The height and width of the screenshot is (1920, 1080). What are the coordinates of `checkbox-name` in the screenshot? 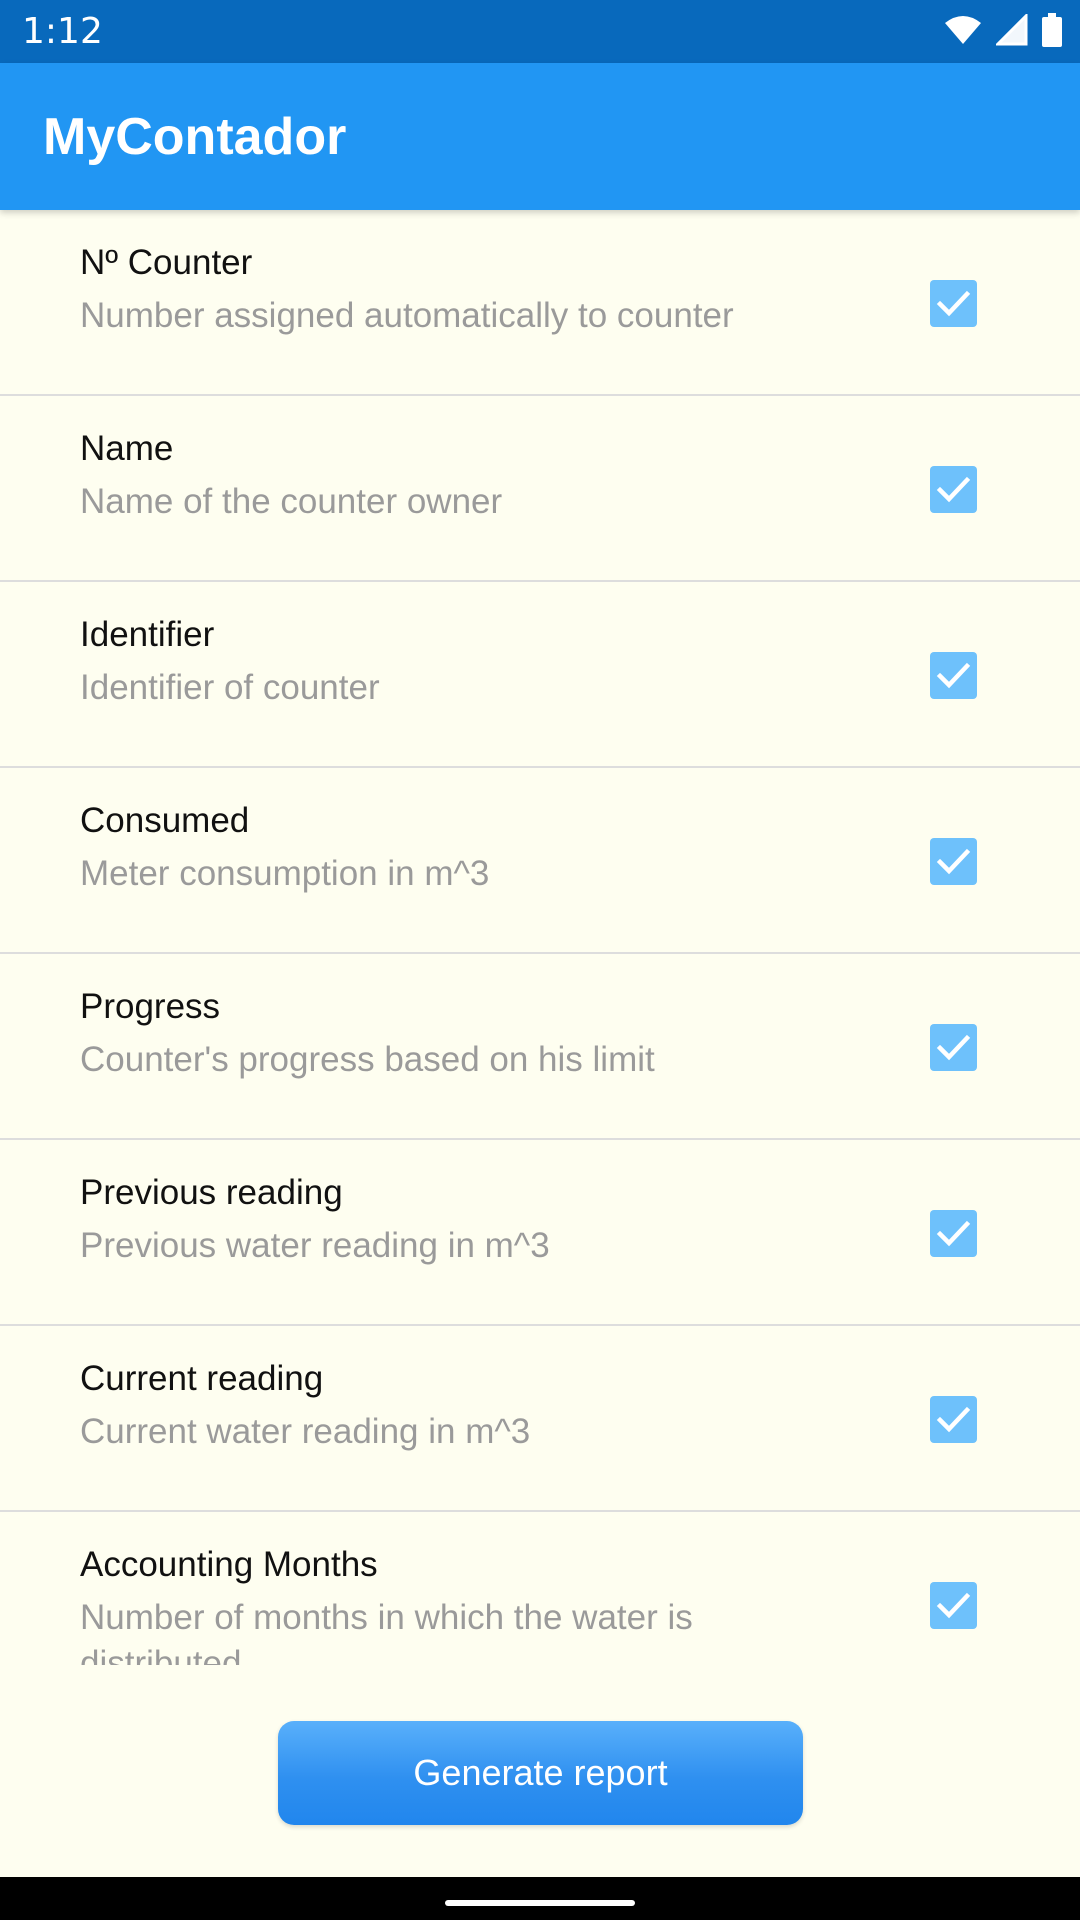 It's located at (953, 489).